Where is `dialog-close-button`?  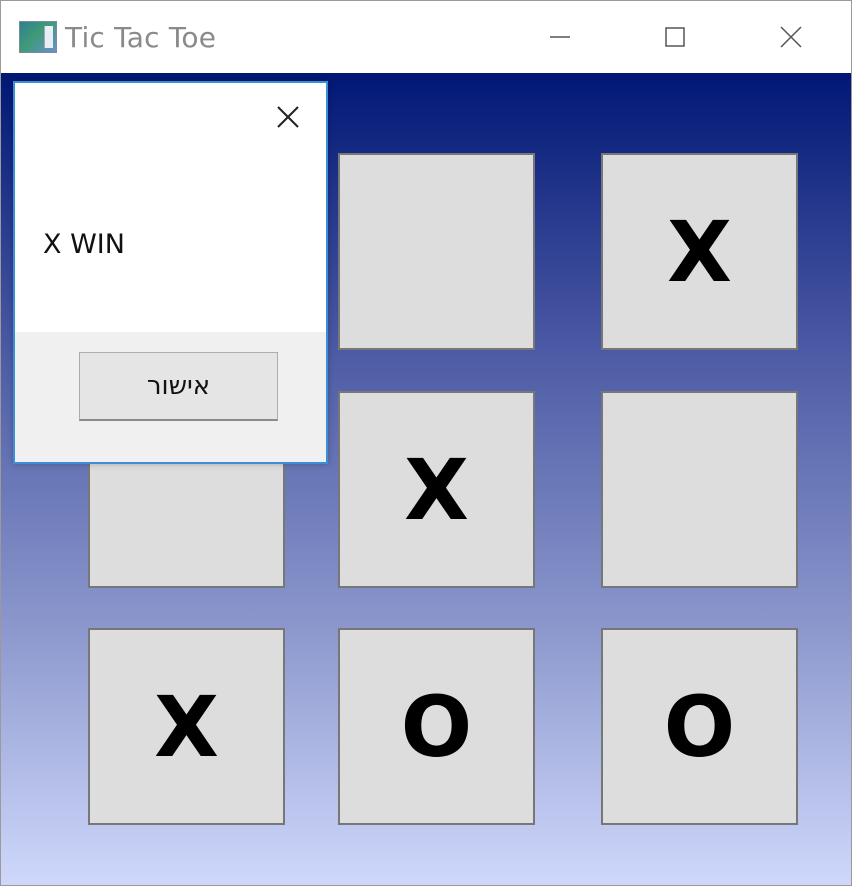 dialog-close-button is located at coordinates (288, 117).